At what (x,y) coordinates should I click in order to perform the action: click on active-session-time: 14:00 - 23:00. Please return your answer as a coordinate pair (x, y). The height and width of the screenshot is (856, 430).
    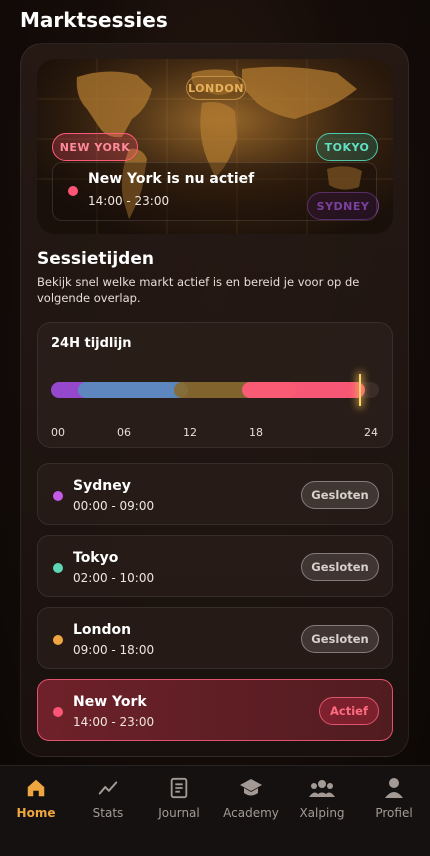
    Looking at the image, I should click on (129, 201).